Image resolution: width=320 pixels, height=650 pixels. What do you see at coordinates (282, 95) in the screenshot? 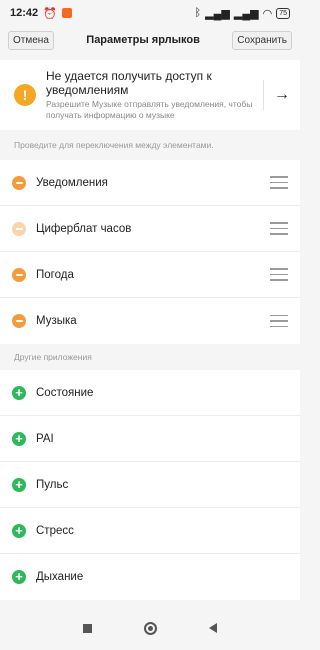
I see `arrow-right-icon: →` at bounding box center [282, 95].